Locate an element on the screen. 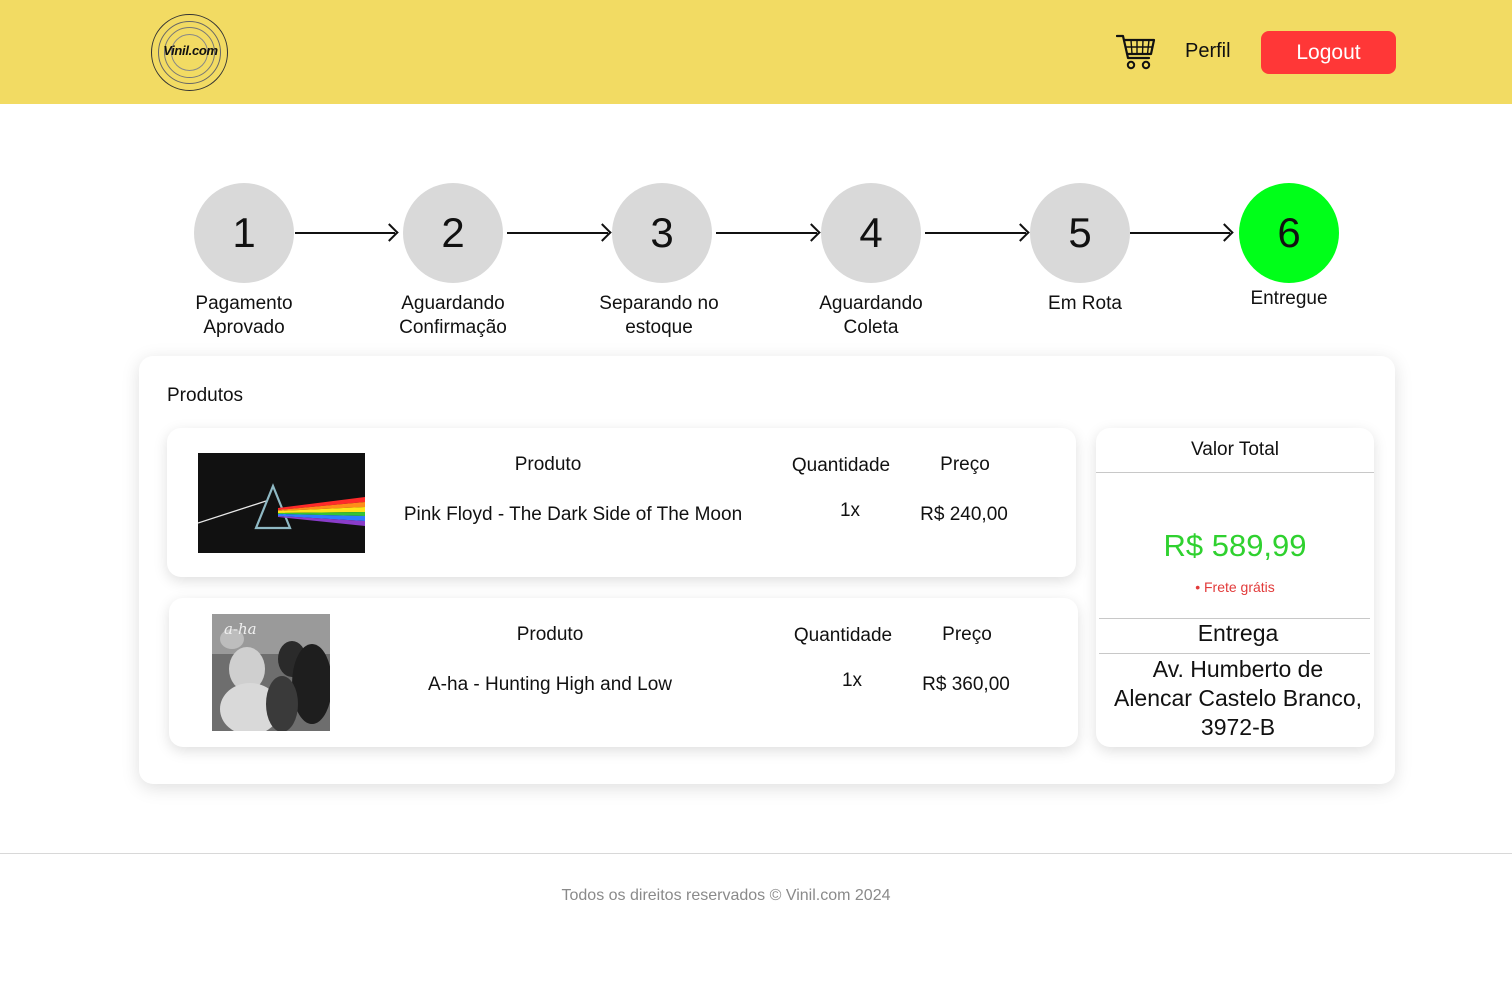 This screenshot has height=982, width=1512. step-4-circle: 4 is located at coordinates (871, 233).